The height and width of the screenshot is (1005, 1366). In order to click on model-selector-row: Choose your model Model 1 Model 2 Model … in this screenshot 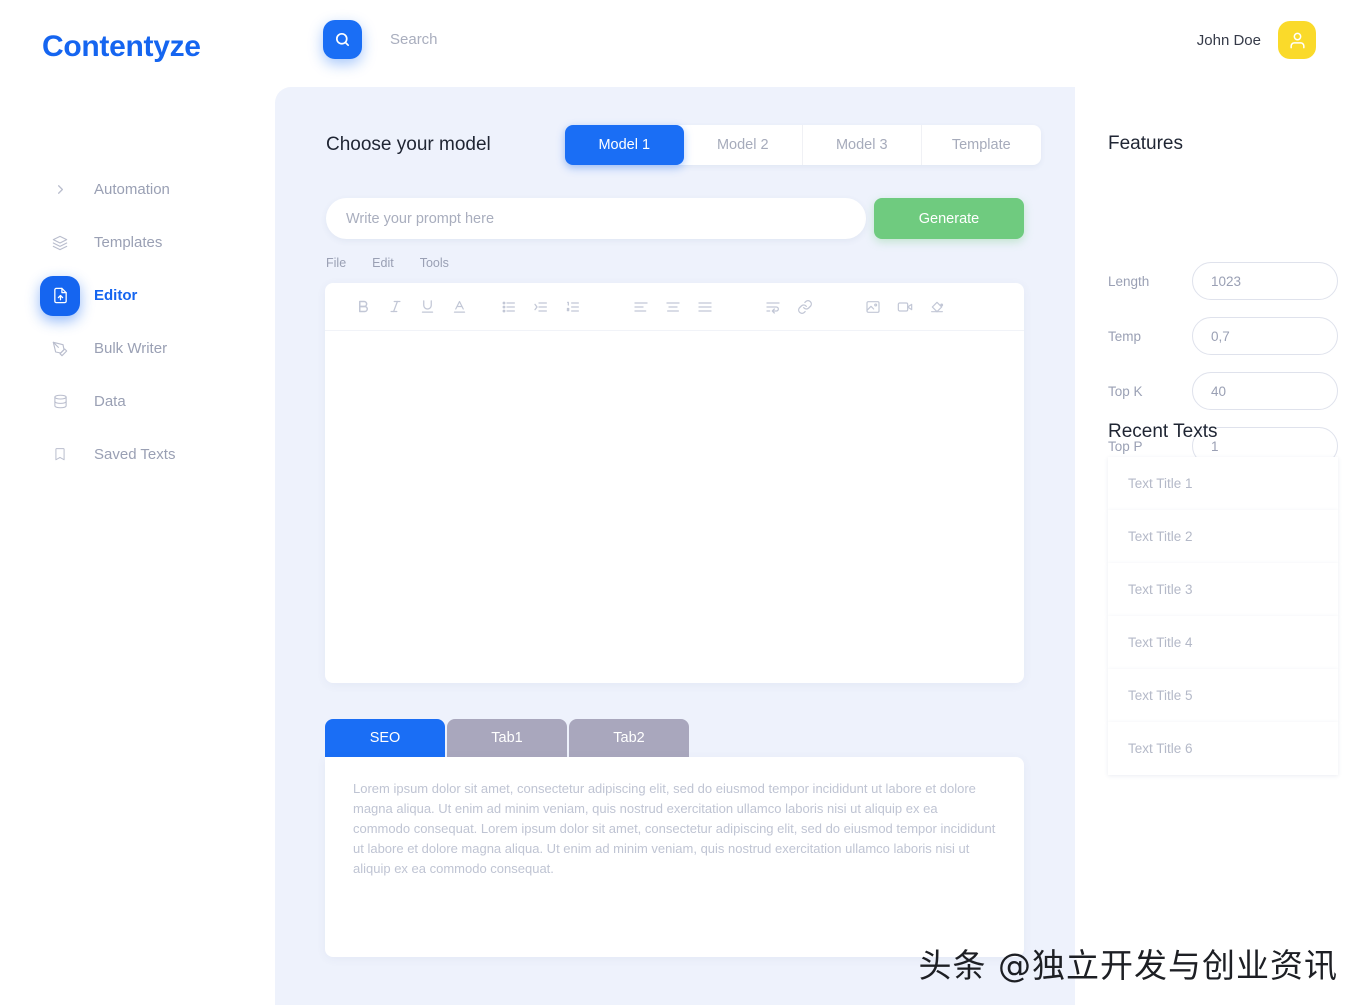, I will do `click(683, 145)`.